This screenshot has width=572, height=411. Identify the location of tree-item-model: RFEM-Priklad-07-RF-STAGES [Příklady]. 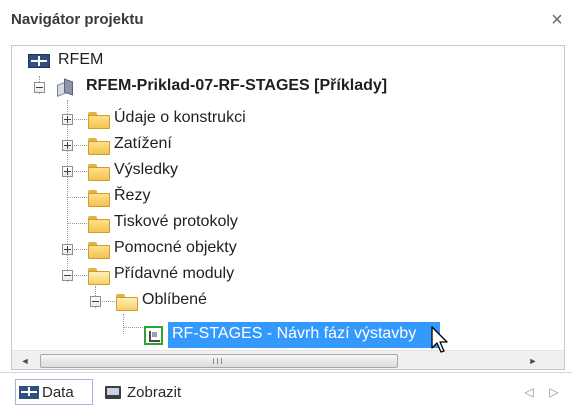
(238, 87).